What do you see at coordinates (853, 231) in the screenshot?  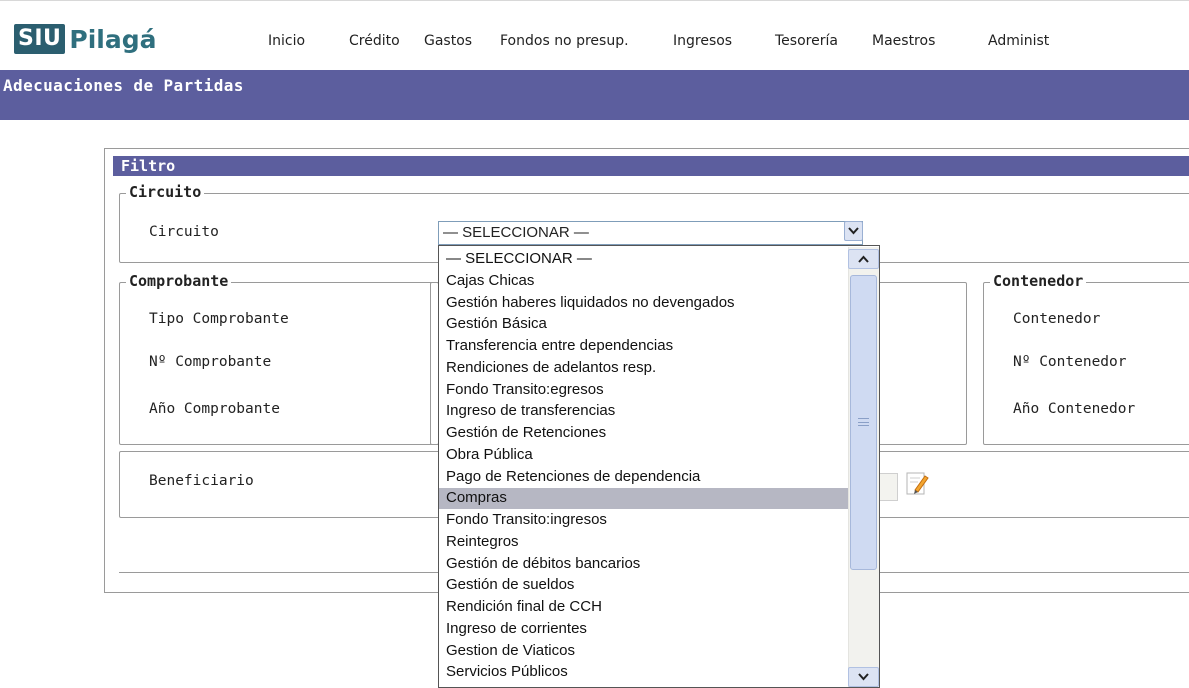 I see `chevron-down-icon` at bounding box center [853, 231].